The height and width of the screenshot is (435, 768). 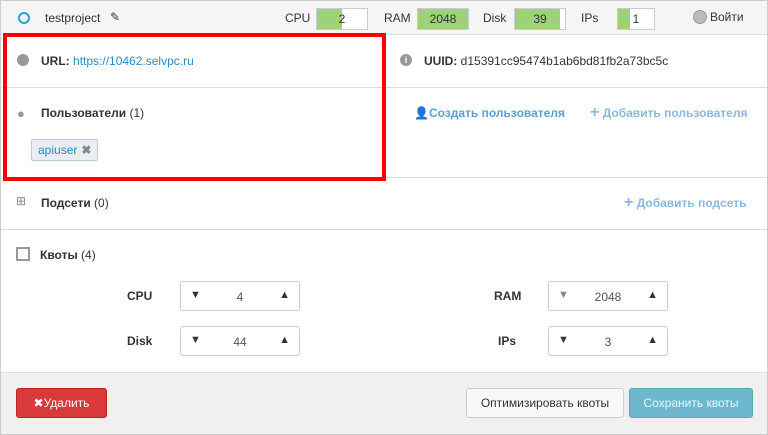 I want to click on ips-meter-label: IPs, so click(x=590, y=18).